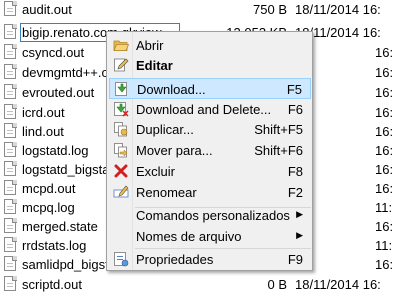  Describe the element at coordinates (121, 259) in the screenshot. I see `properties-icon` at that location.